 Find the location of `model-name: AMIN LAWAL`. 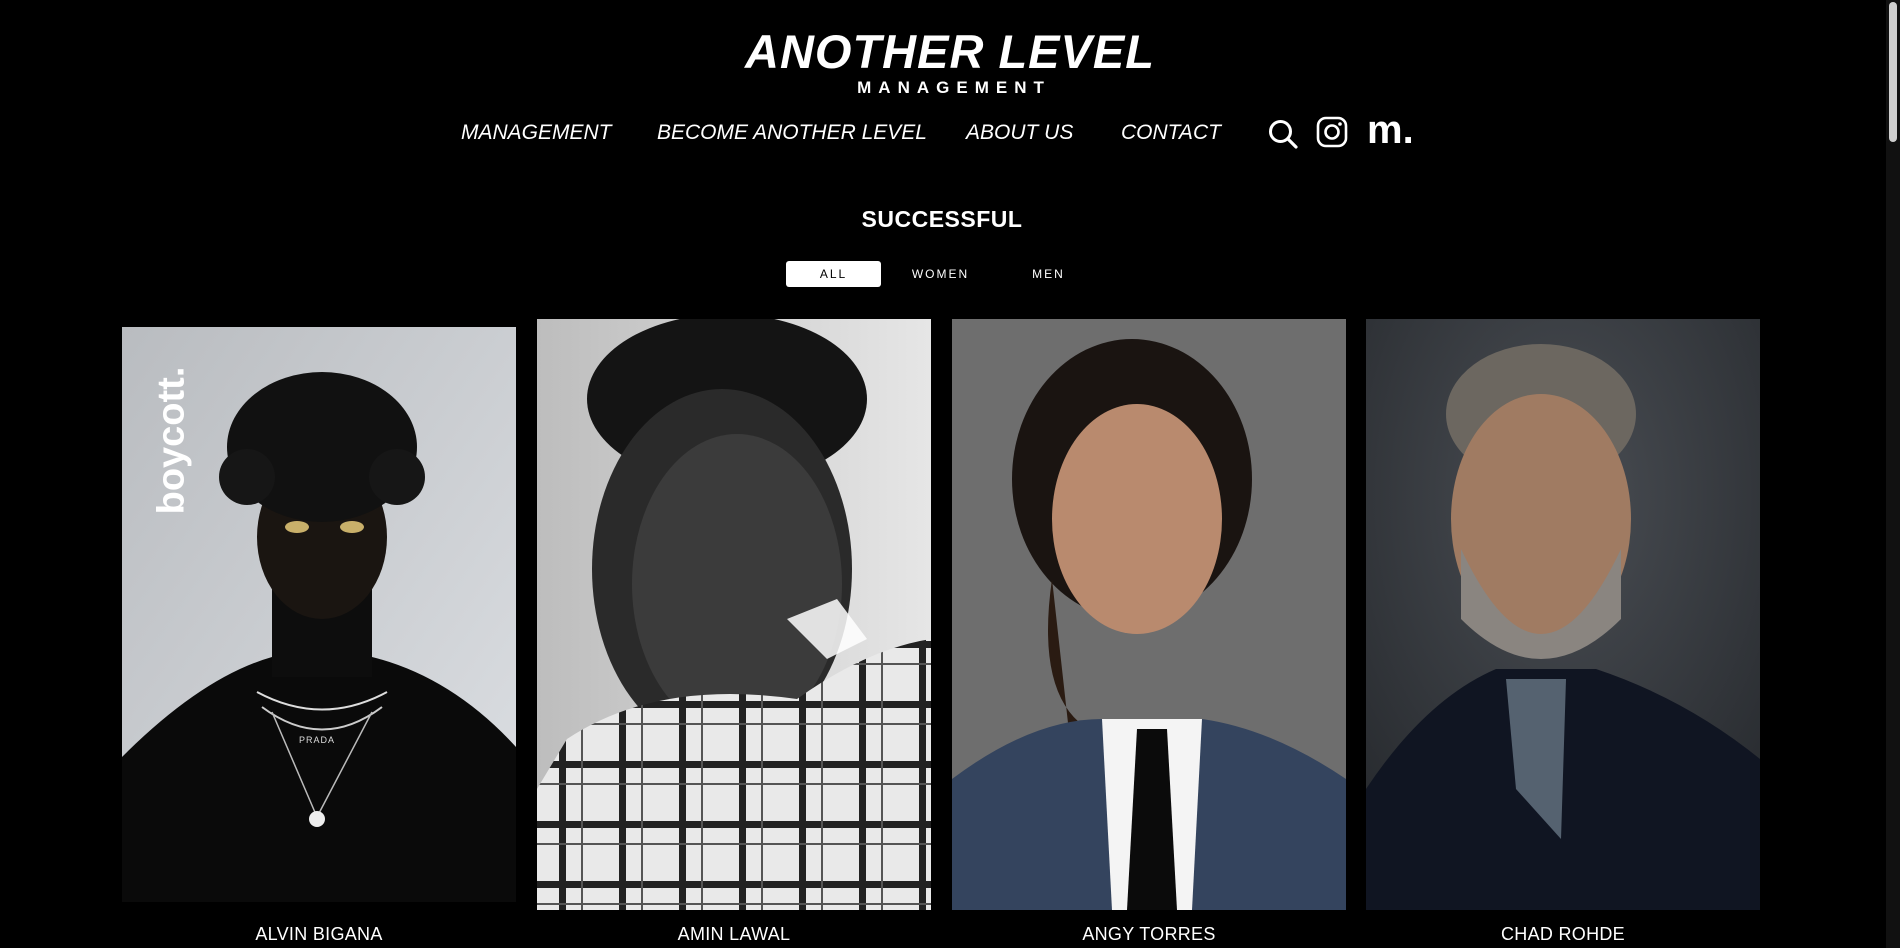

model-name: AMIN LAWAL is located at coordinates (734, 934).